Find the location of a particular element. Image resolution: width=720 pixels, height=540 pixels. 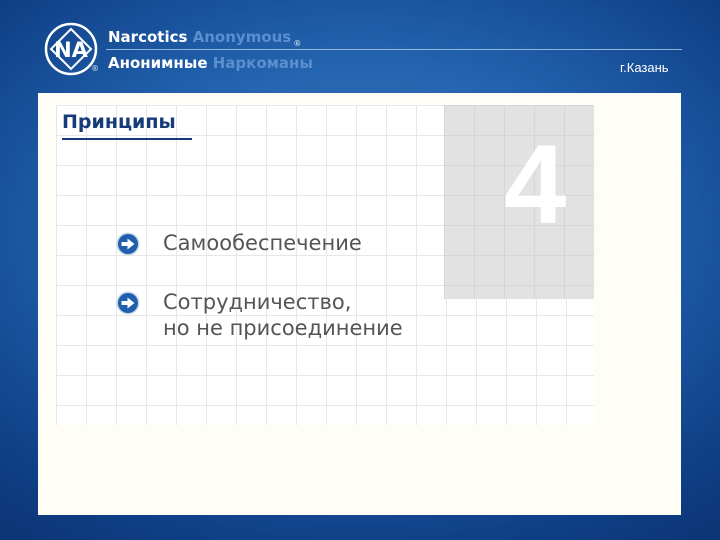

brand-russian-light: Наркоманы is located at coordinates (262, 63).